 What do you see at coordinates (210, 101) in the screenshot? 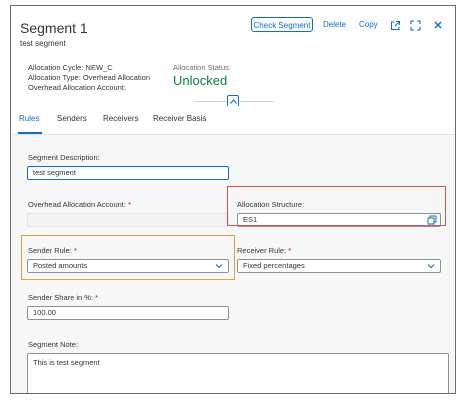
I see `header-divider-left` at bounding box center [210, 101].